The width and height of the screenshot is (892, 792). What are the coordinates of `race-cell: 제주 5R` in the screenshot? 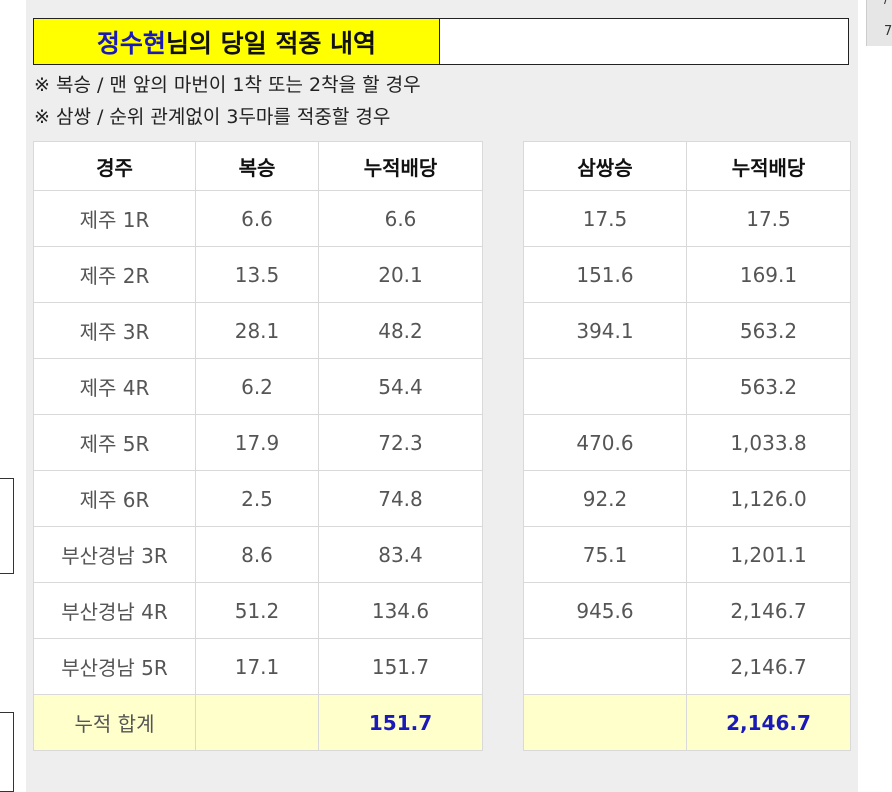 It's located at (114, 442).